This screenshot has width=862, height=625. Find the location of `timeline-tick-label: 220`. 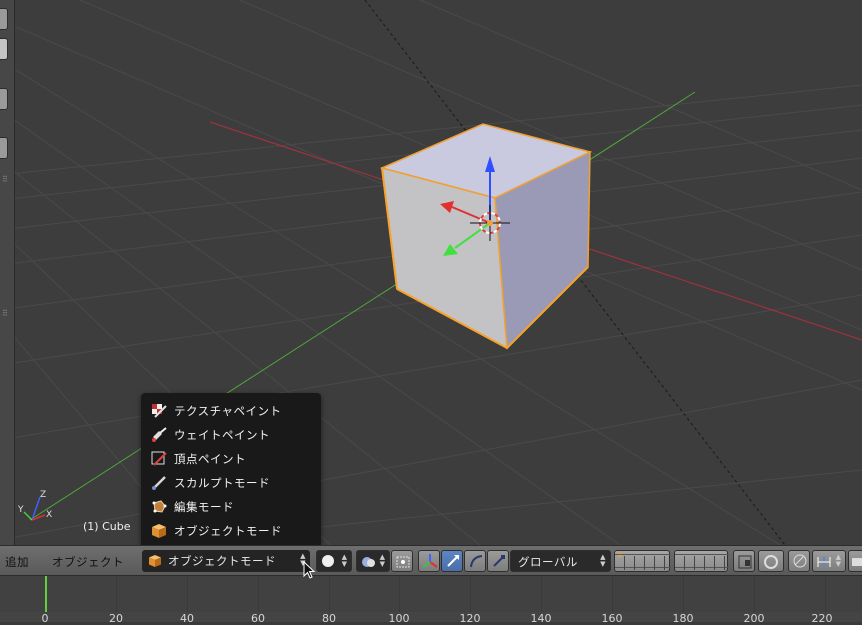

timeline-tick-label: 220 is located at coordinates (822, 618).